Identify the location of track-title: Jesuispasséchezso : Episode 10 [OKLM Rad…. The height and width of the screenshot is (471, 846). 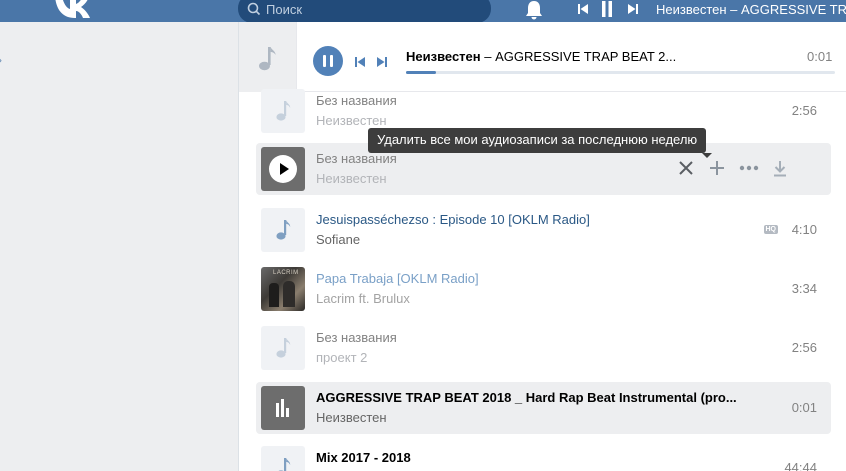
(453, 219).